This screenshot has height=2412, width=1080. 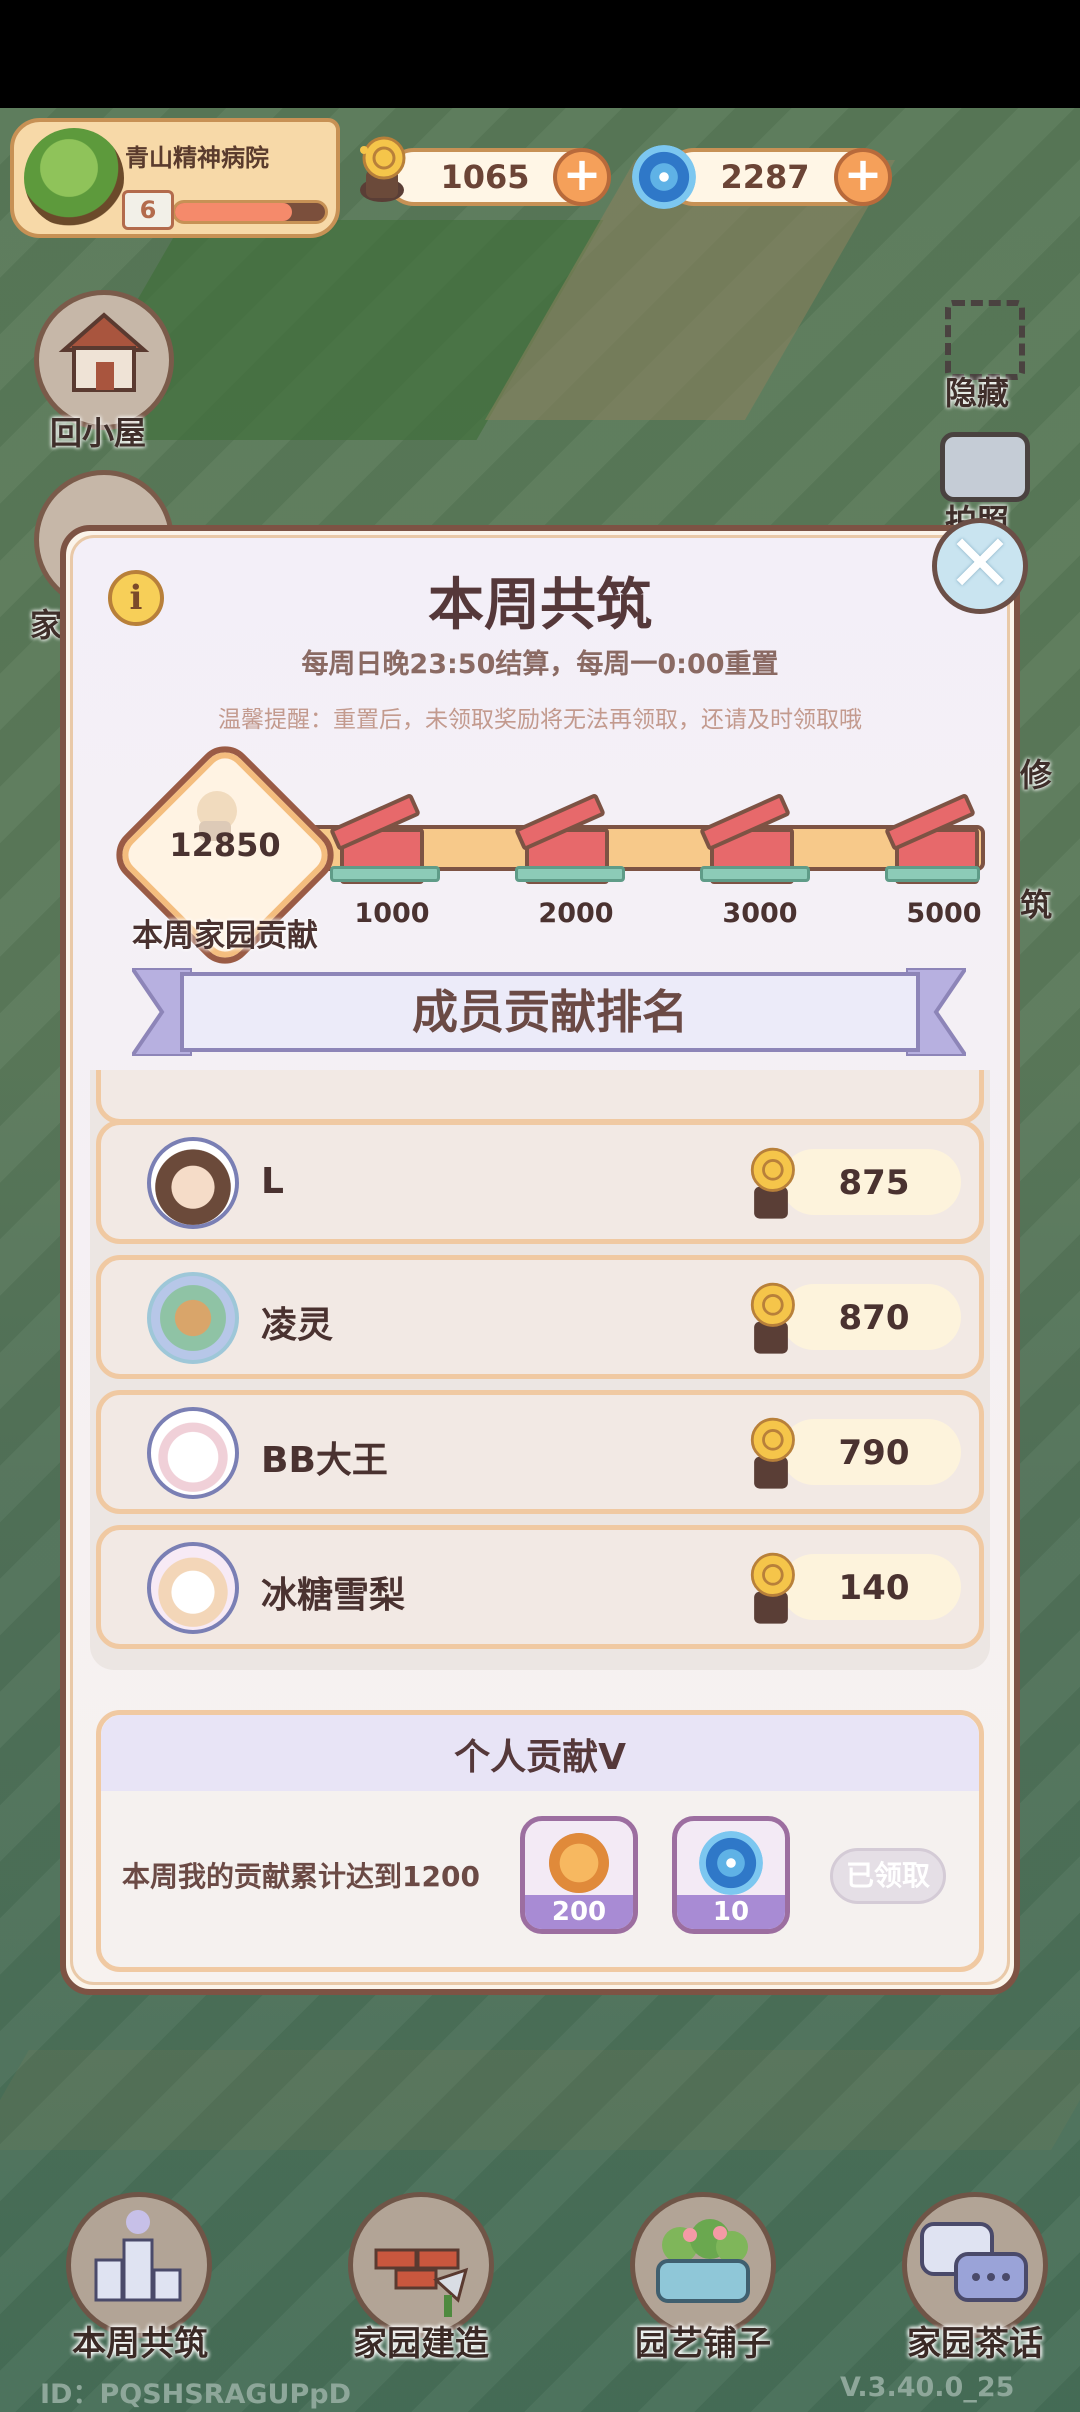 I want to click on sheep-avatar, so click(x=193, y=1453).